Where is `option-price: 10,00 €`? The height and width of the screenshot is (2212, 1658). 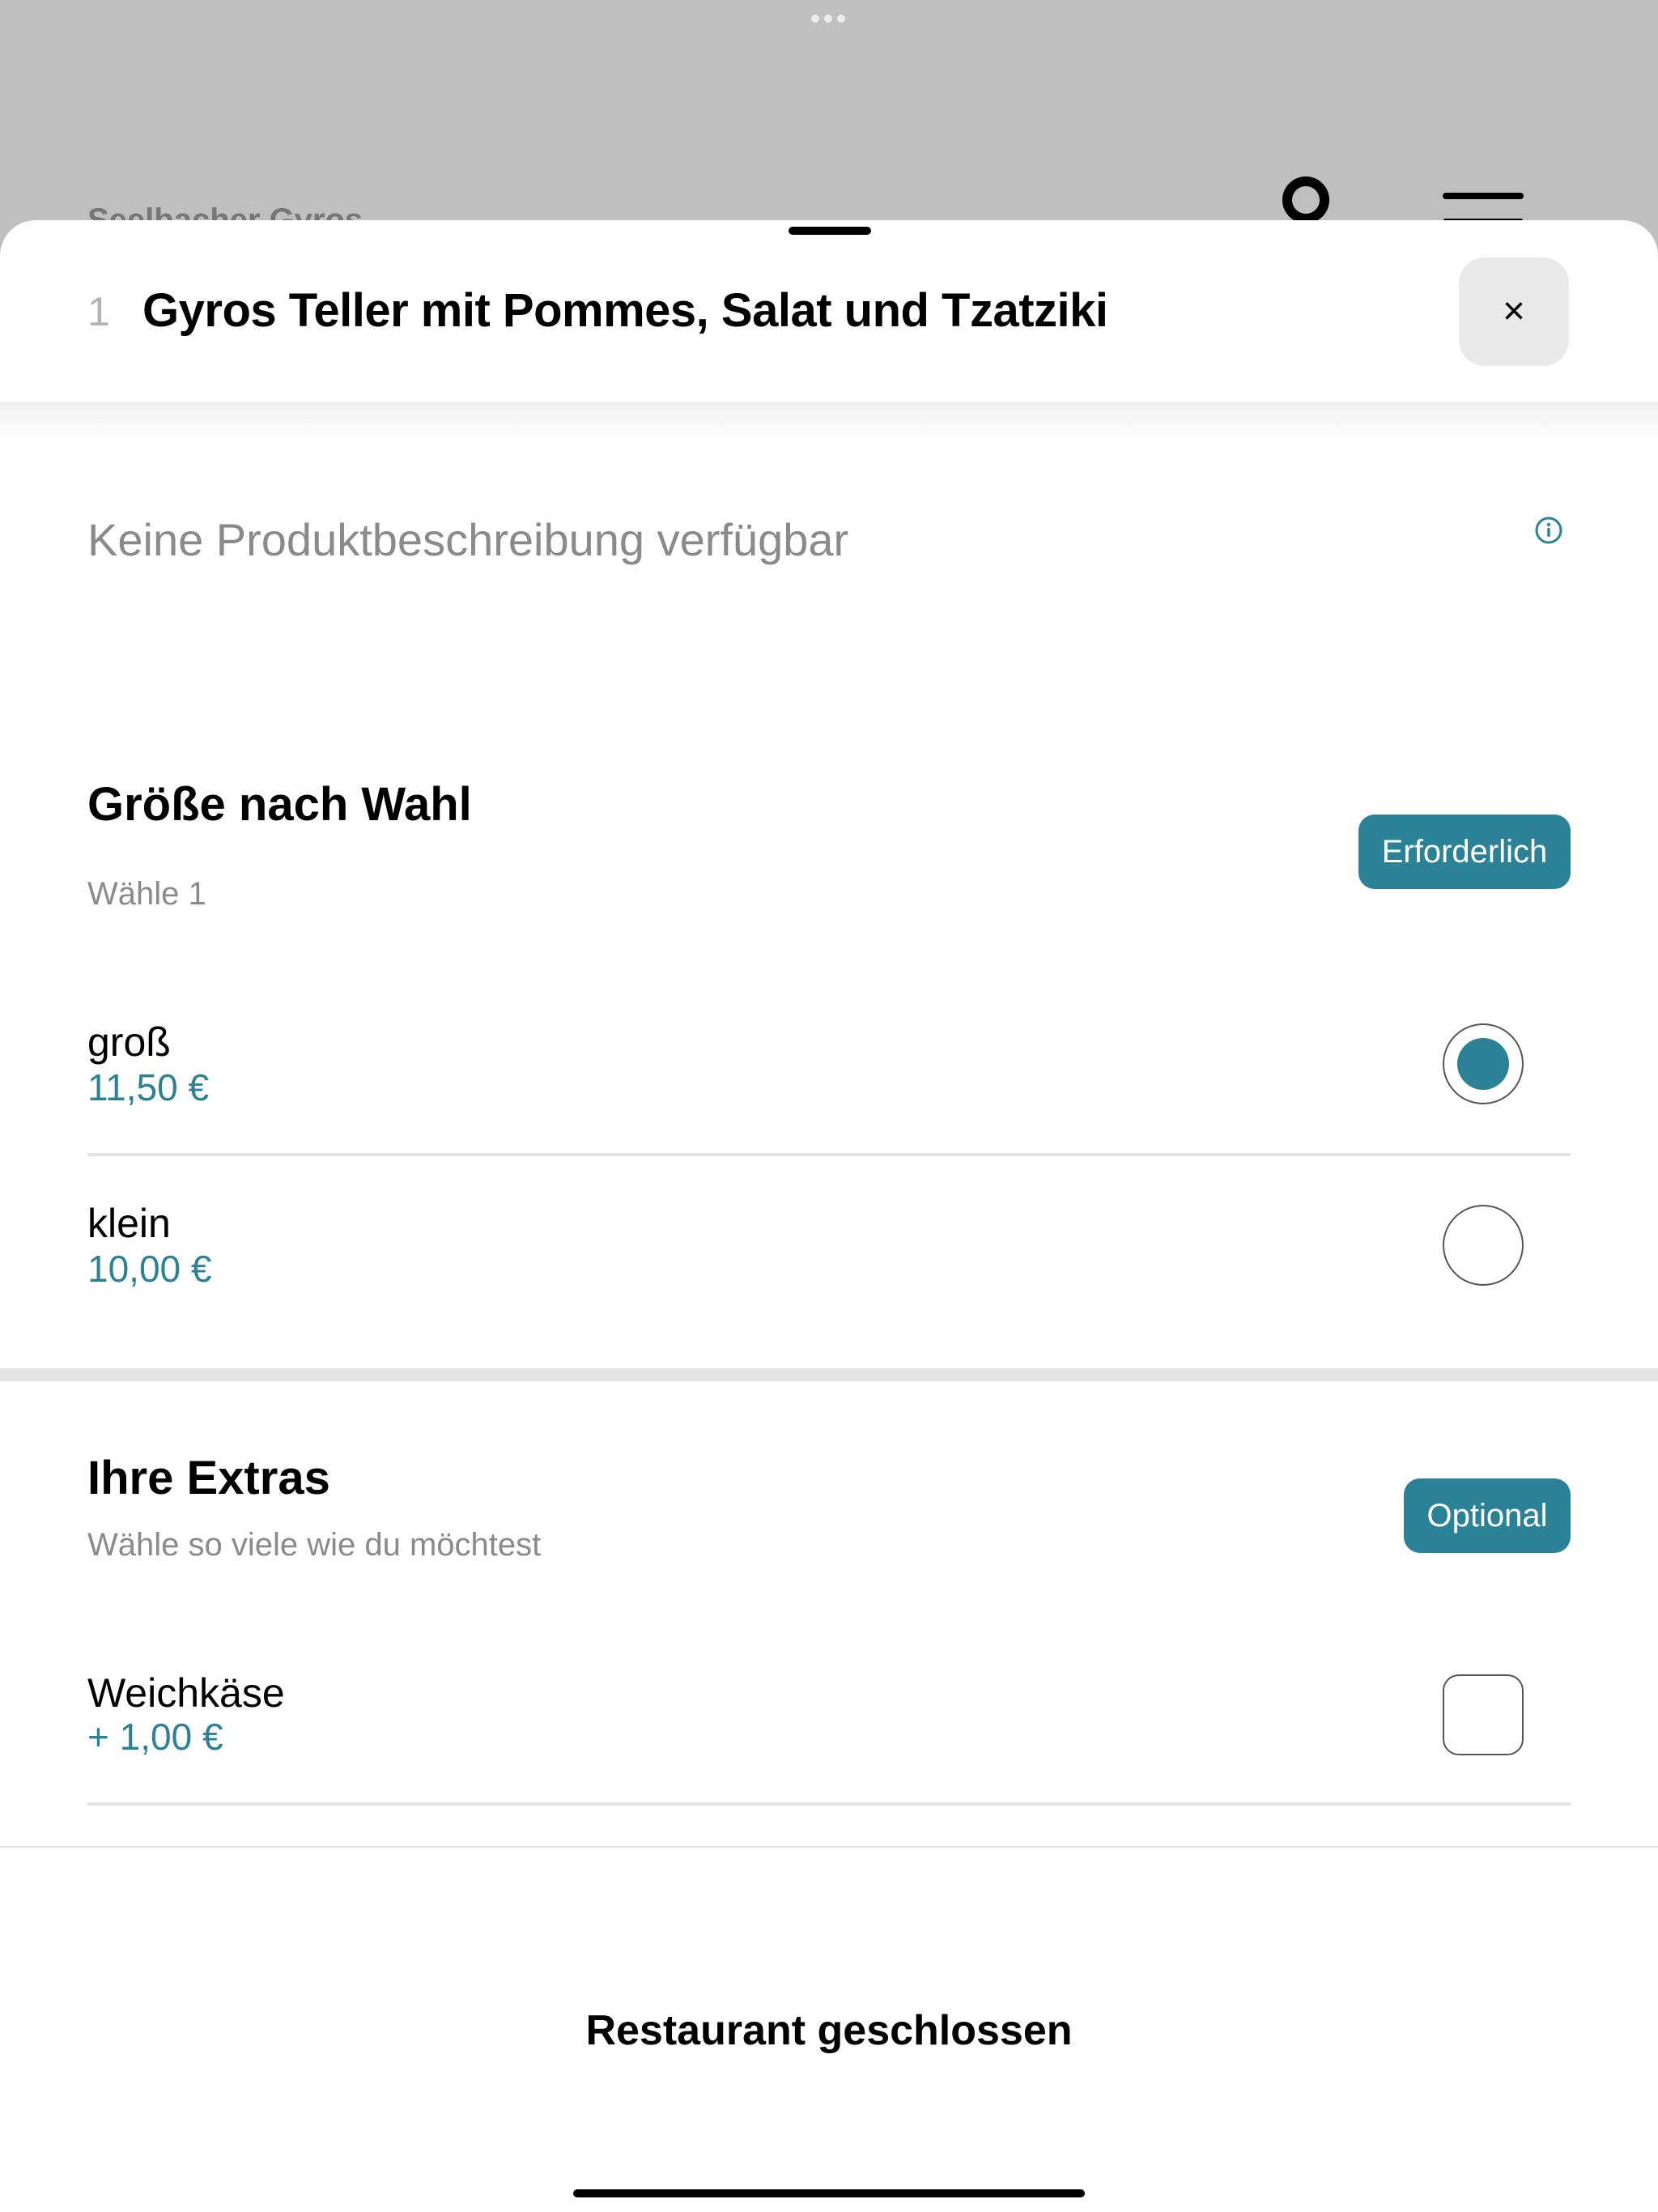
option-price: 10,00 € is located at coordinates (149, 1269).